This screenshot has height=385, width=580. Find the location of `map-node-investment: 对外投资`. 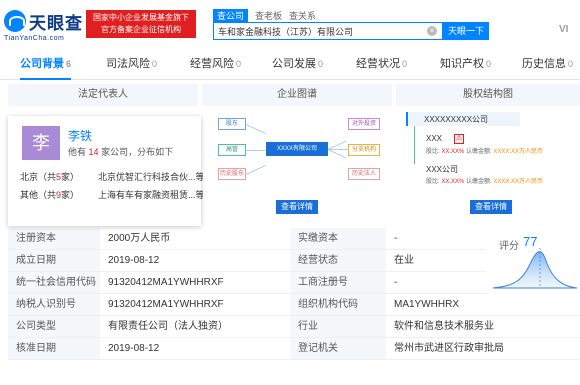

map-node-investment: 对外投资 is located at coordinates (364, 124).